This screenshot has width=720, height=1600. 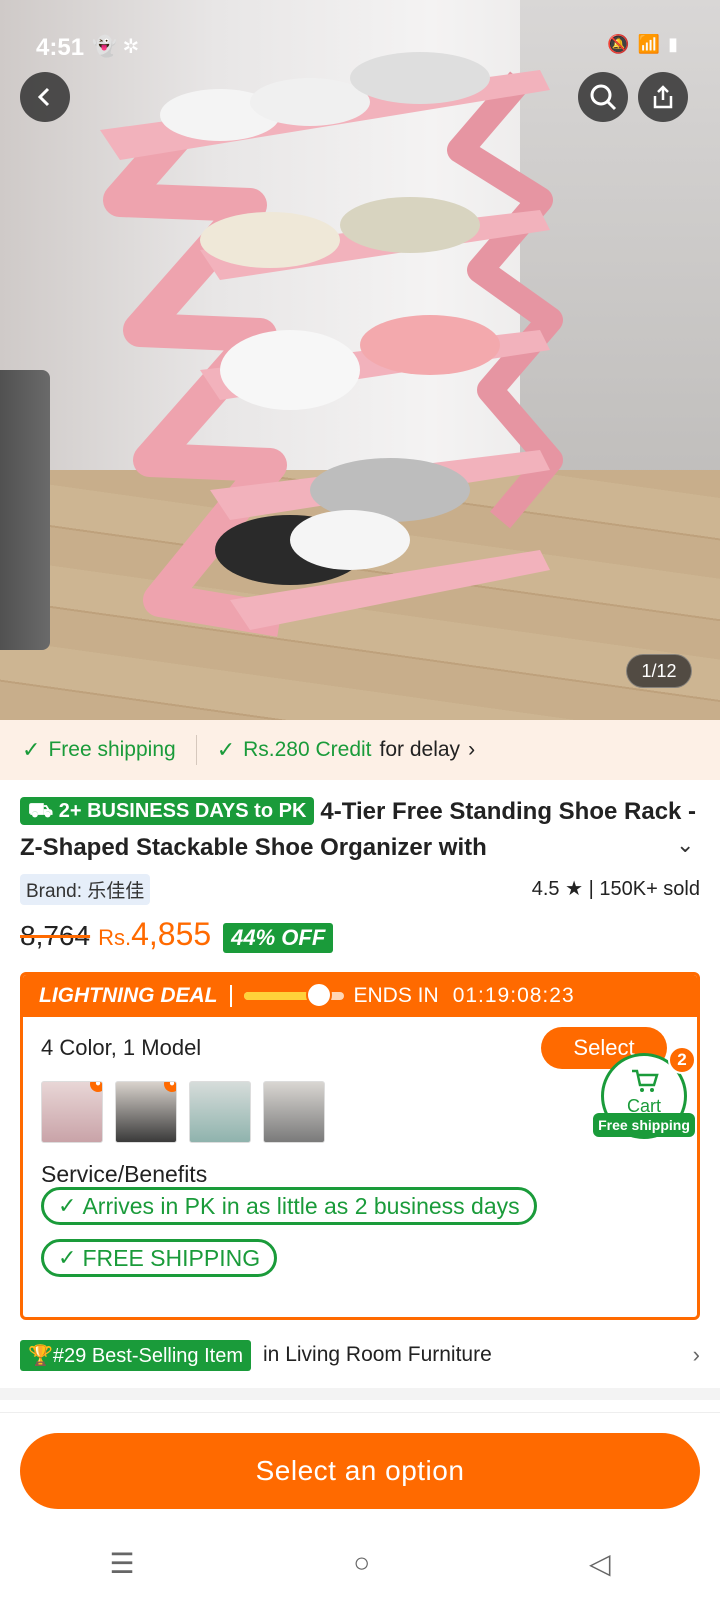 What do you see at coordinates (377, 1354) in the screenshot?
I see `best-seller-category: in Living Room Furniture` at bounding box center [377, 1354].